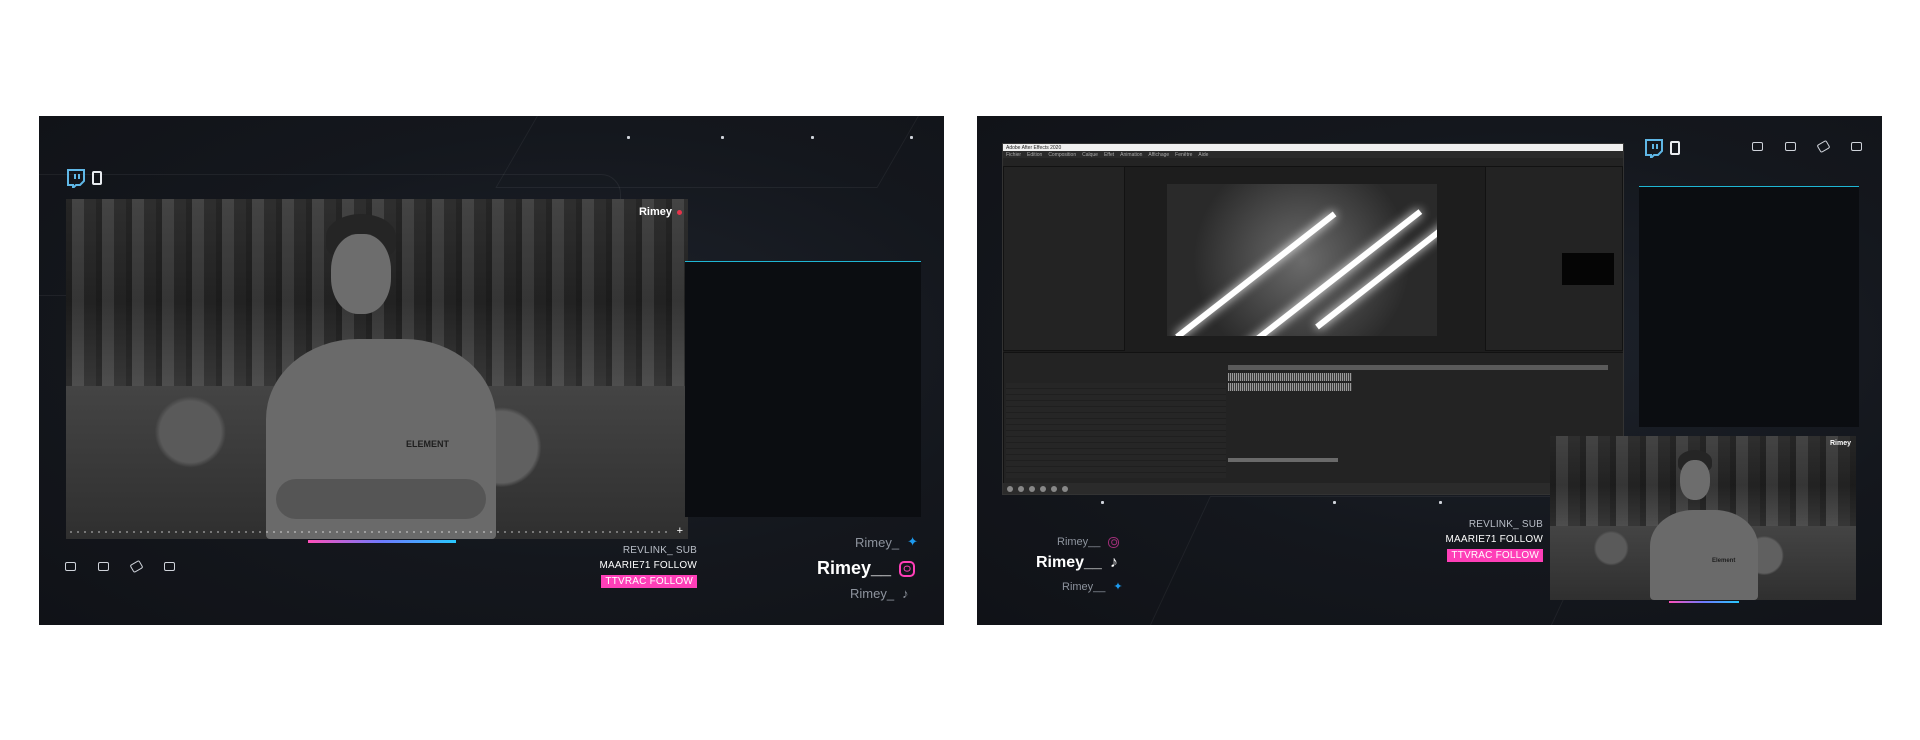  I want to click on streamer-portrait: Element, so click(1705, 524).